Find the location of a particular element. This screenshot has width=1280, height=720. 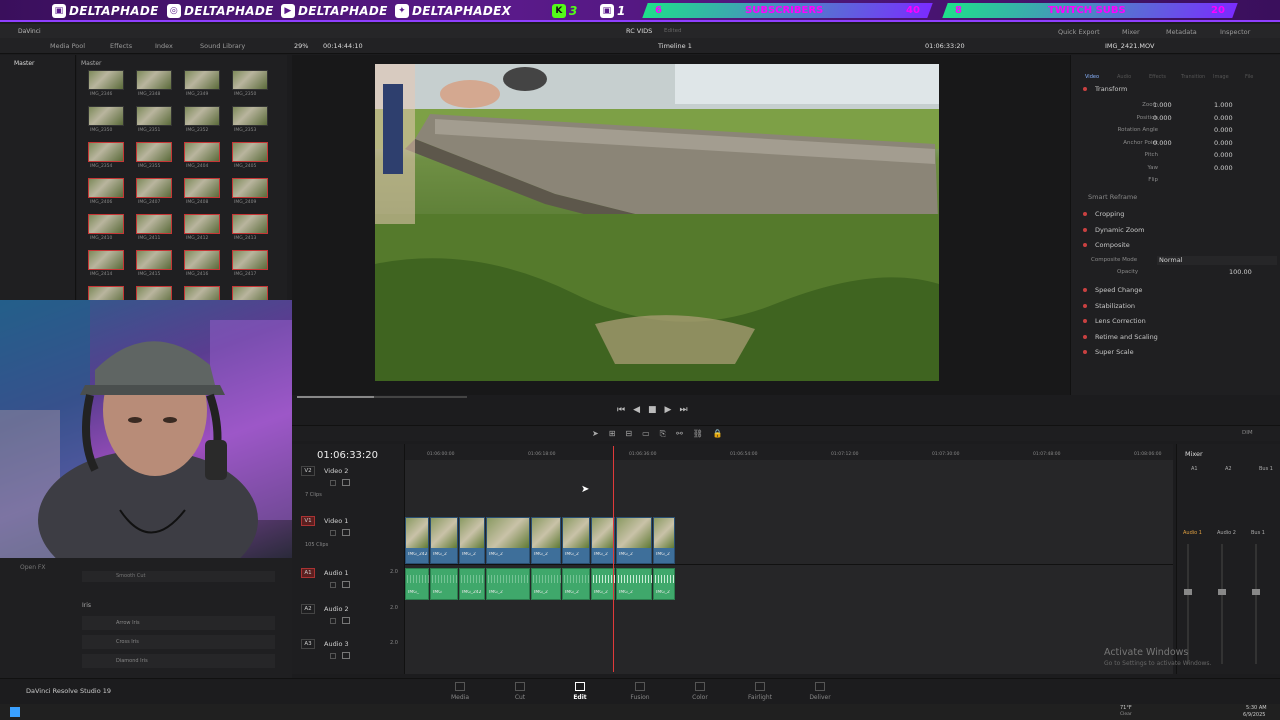

page-icon-color is located at coordinates (700, 686).